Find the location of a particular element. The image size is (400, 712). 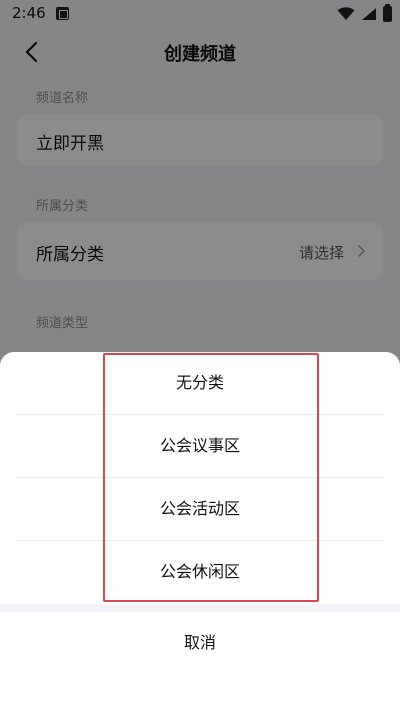

sheet-separator is located at coordinates (200, 608).